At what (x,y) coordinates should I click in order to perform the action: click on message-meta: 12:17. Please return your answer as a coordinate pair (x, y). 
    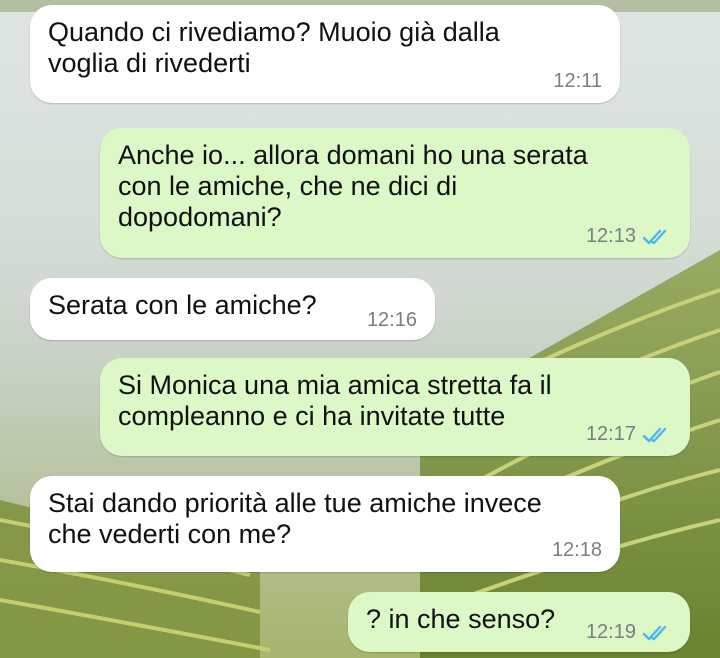
    Looking at the image, I should click on (629, 434).